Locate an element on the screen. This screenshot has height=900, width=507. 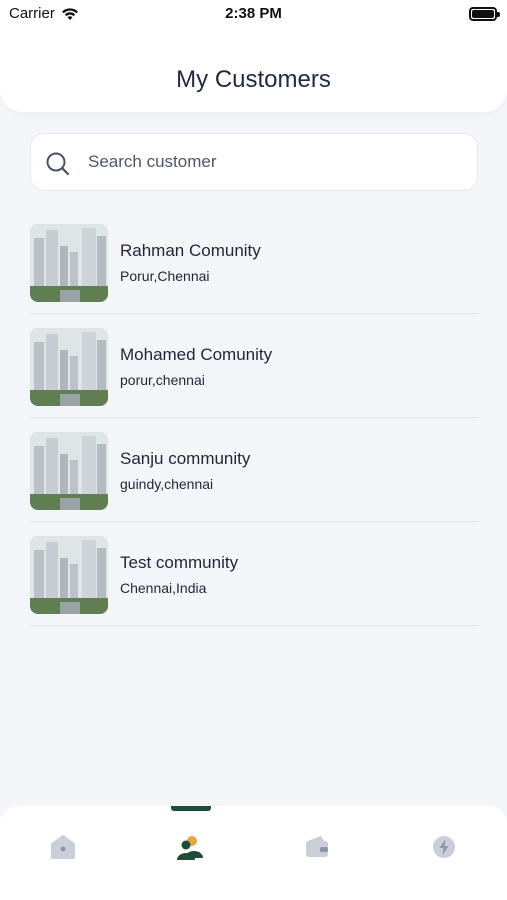
customers-icon is located at coordinates (190, 848).